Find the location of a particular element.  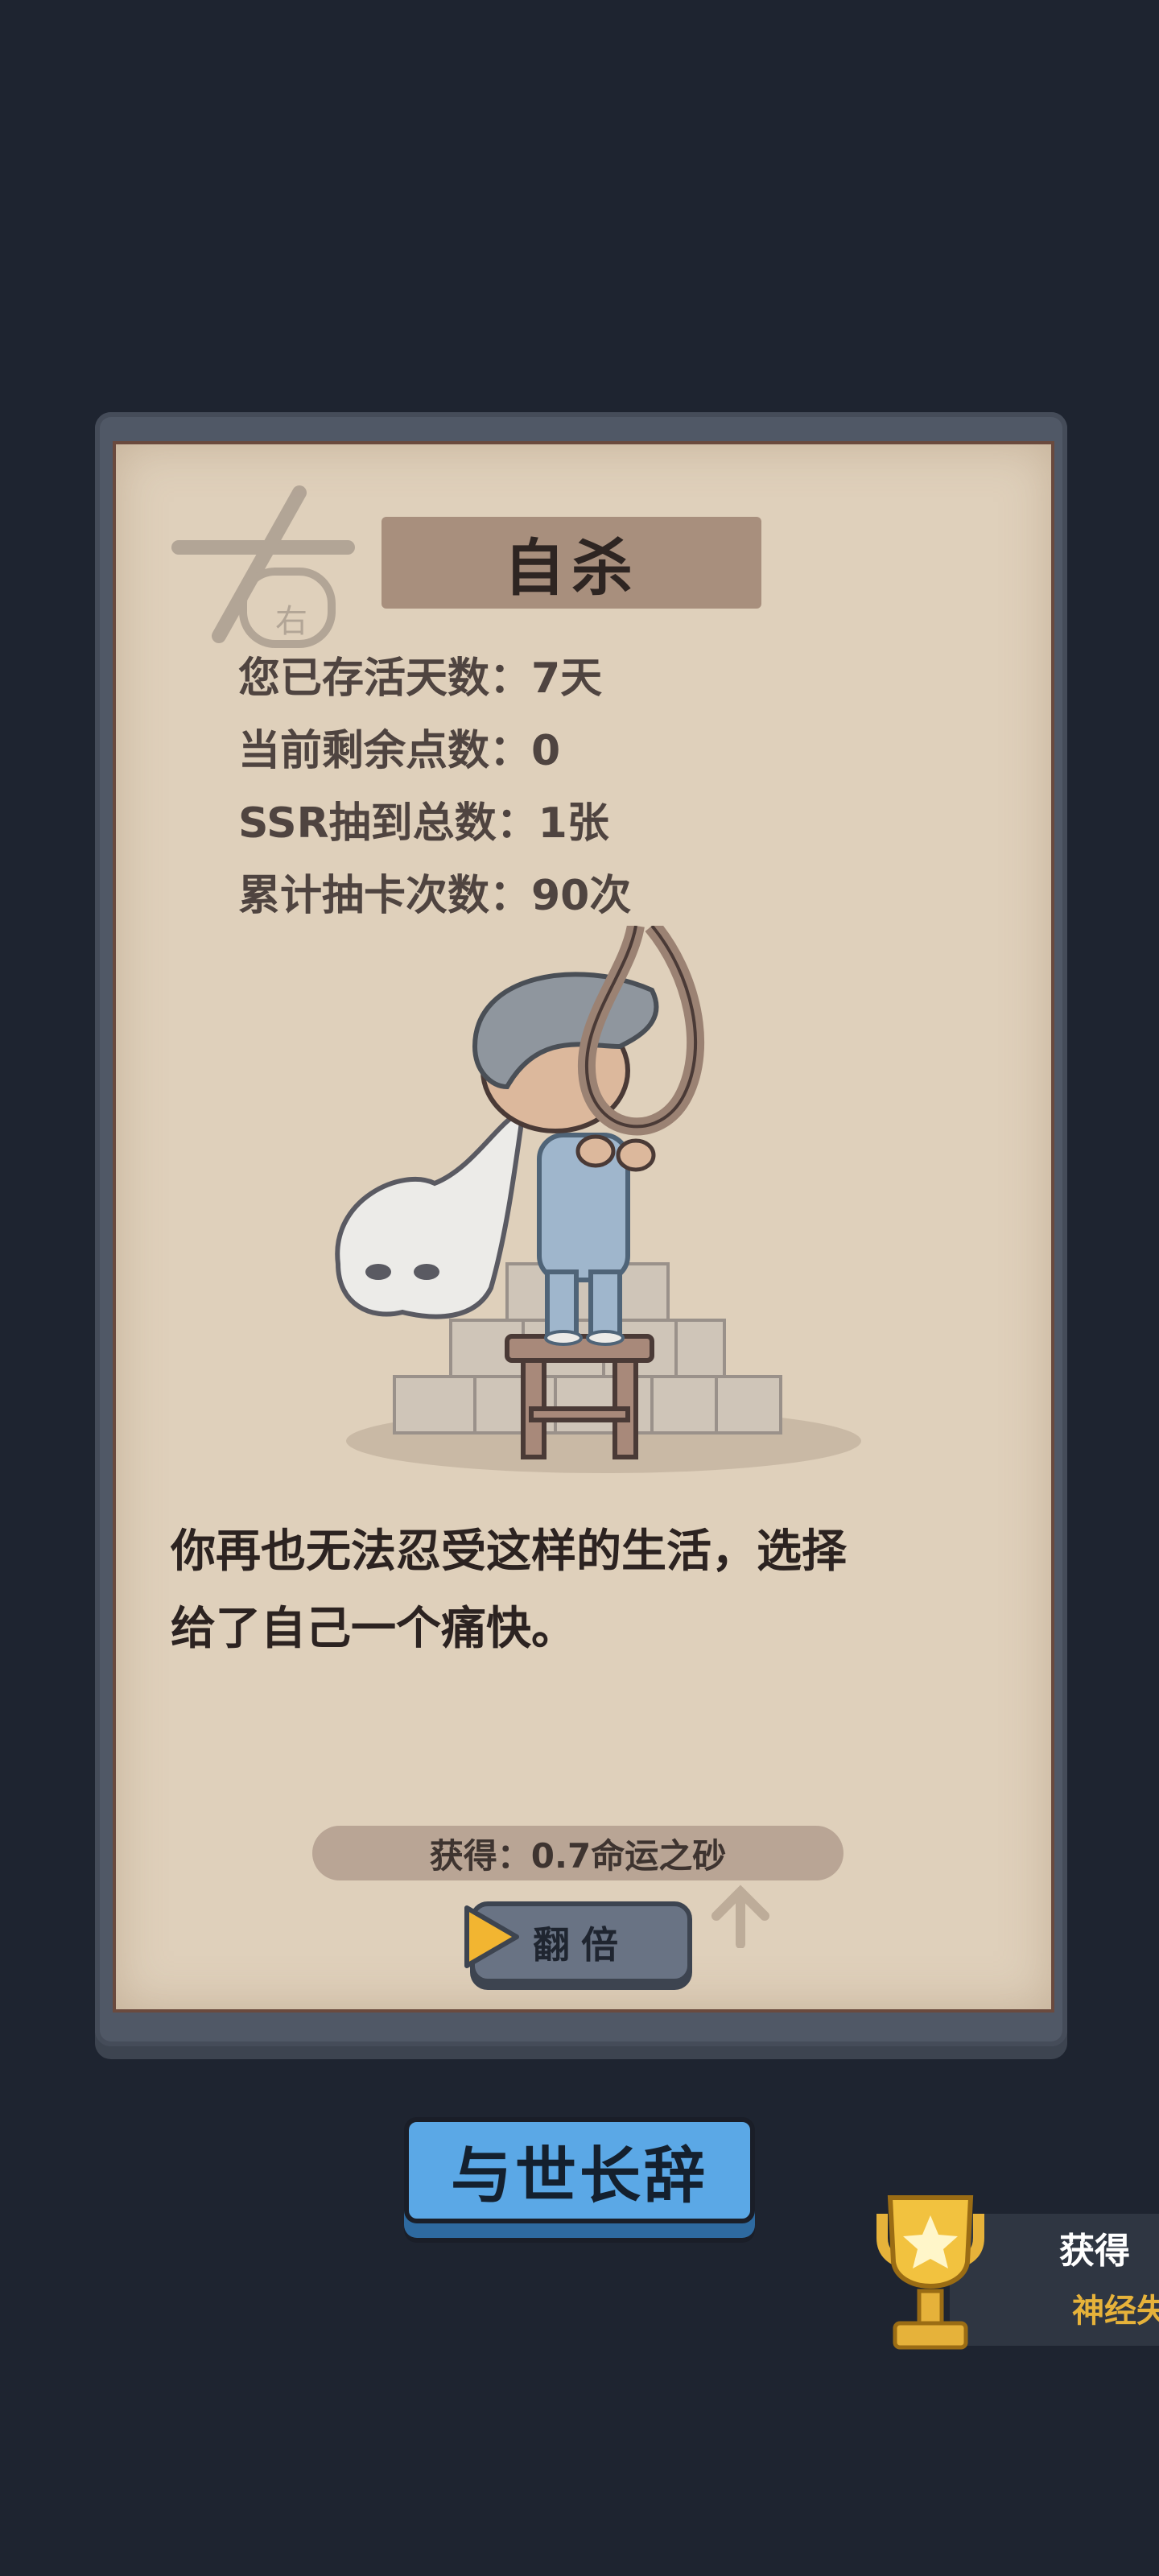

event-title: 自杀 is located at coordinates (571, 568).